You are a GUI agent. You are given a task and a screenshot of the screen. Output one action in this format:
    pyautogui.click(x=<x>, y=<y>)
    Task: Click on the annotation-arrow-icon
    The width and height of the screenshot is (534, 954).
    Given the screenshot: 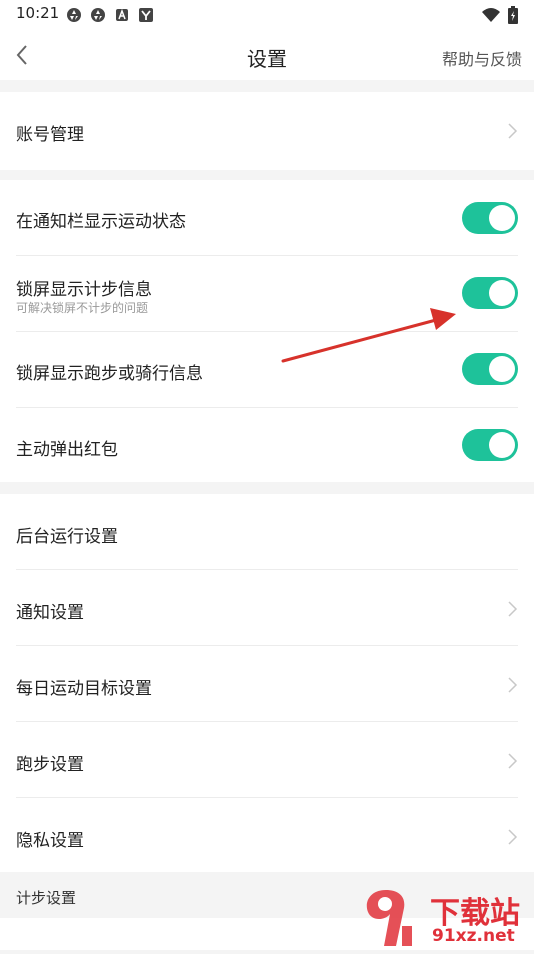 What is the action you would take?
    pyautogui.click(x=368, y=335)
    